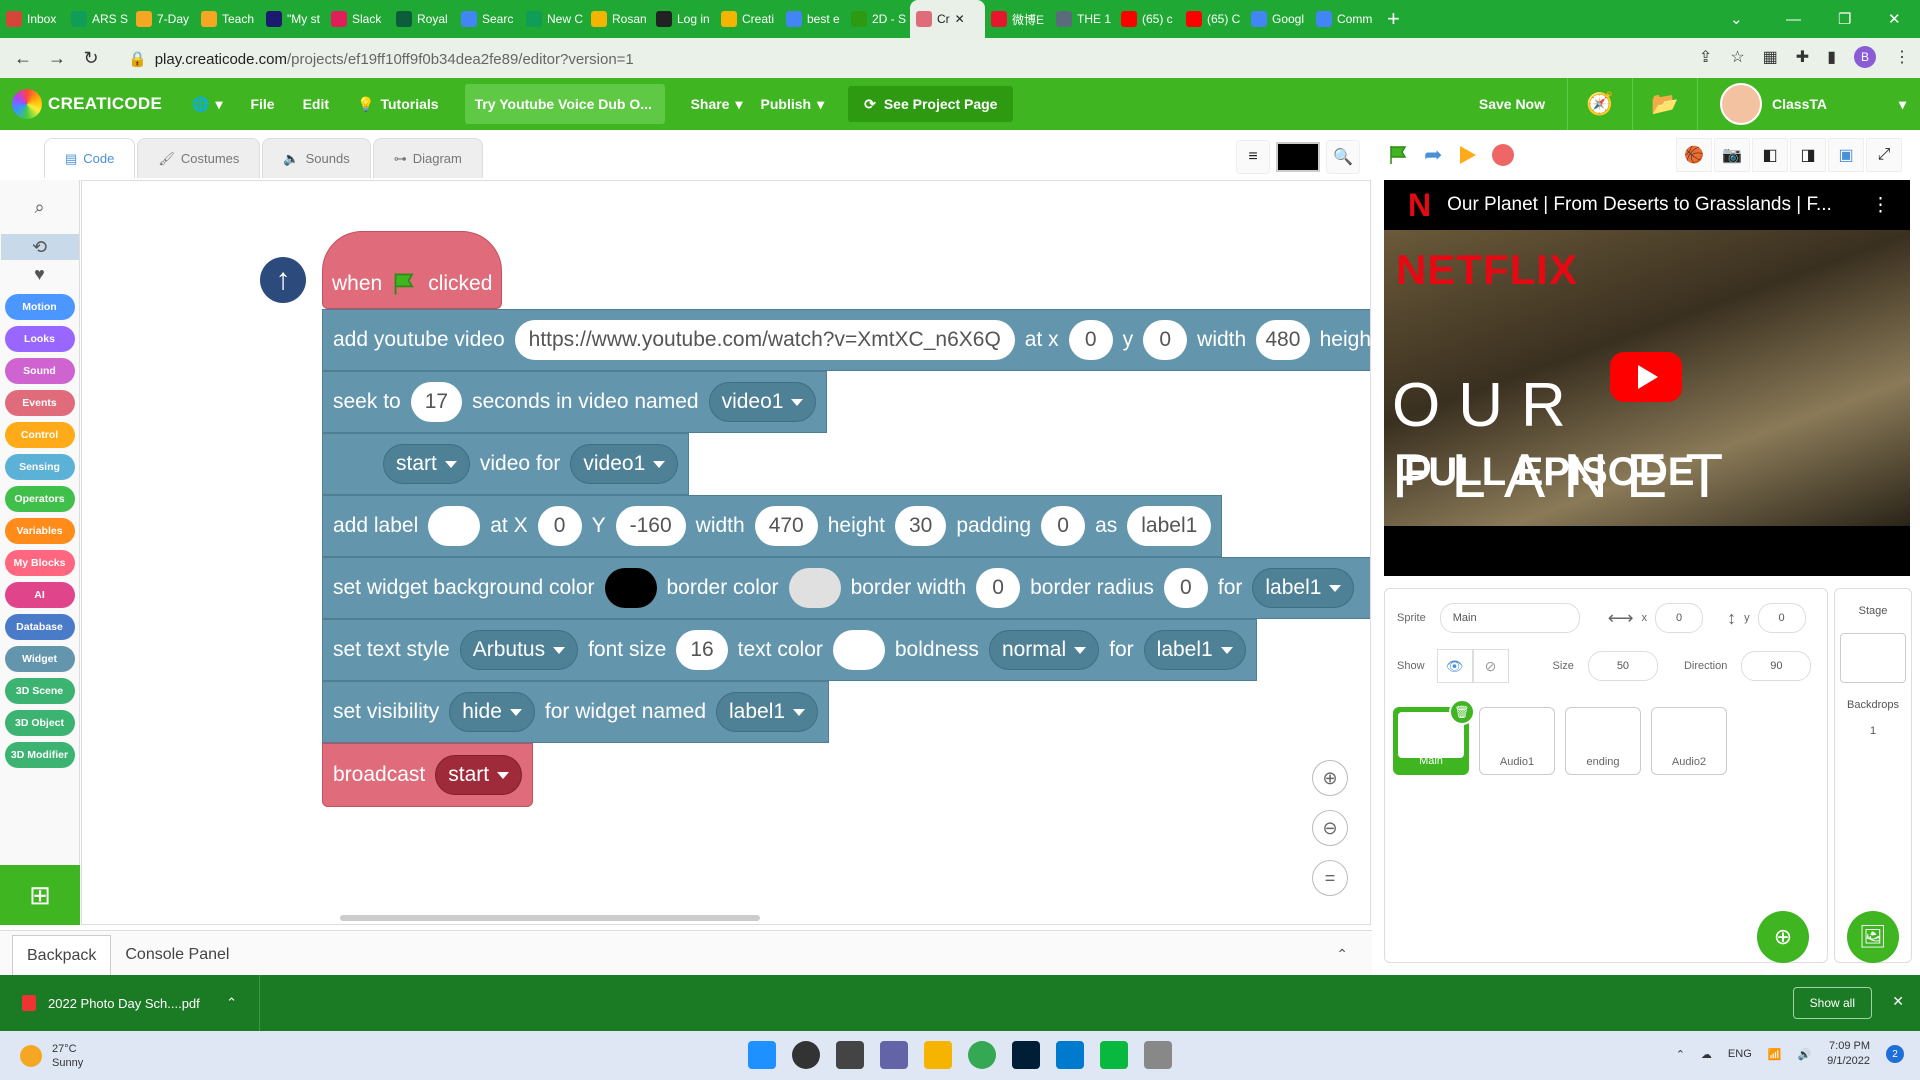 The image size is (1920, 1080). I want to click on tab-console-panel: Console Panel, so click(177, 955).